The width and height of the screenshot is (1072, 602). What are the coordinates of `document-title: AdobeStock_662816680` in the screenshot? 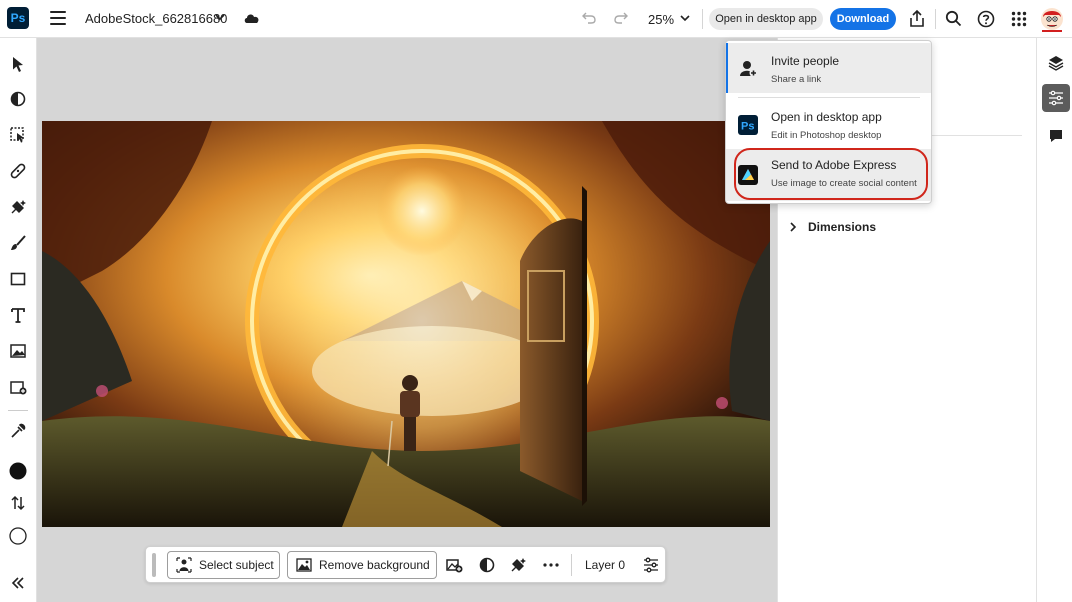 It's located at (156, 18).